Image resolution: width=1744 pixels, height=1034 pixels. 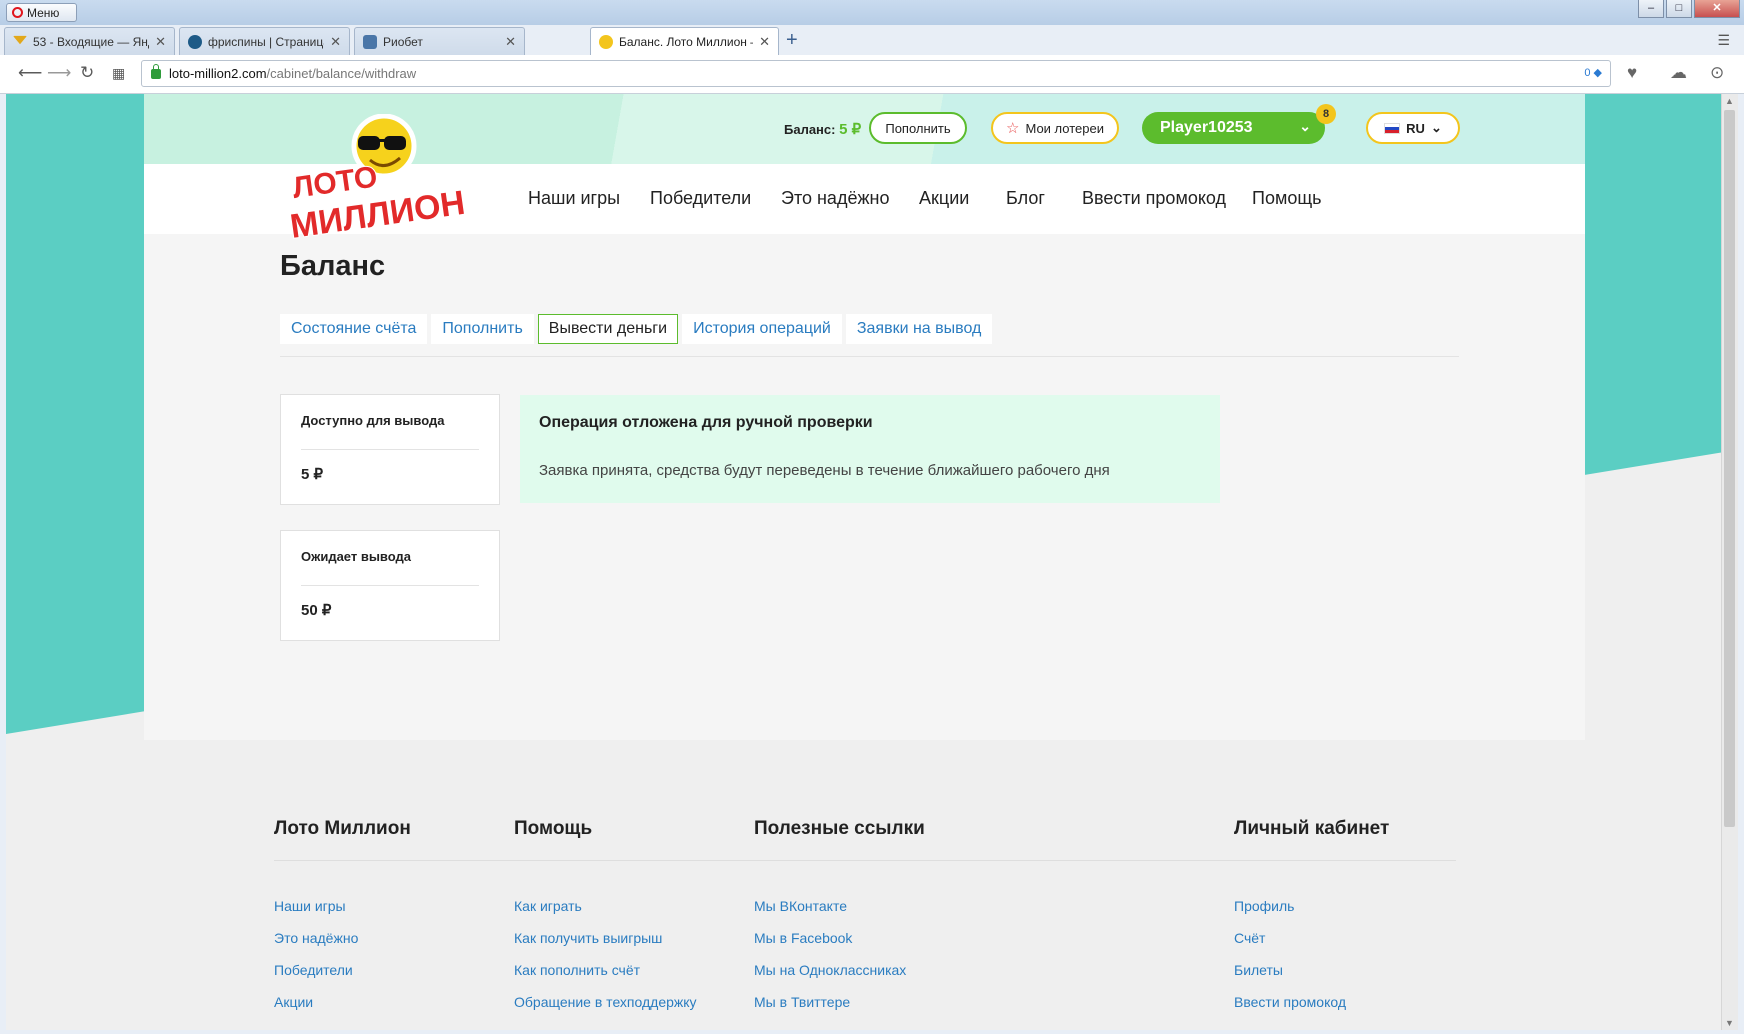 What do you see at coordinates (1723, 40) in the screenshot?
I see `tab-menu-icon: ☰` at bounding box center [1723, 40].